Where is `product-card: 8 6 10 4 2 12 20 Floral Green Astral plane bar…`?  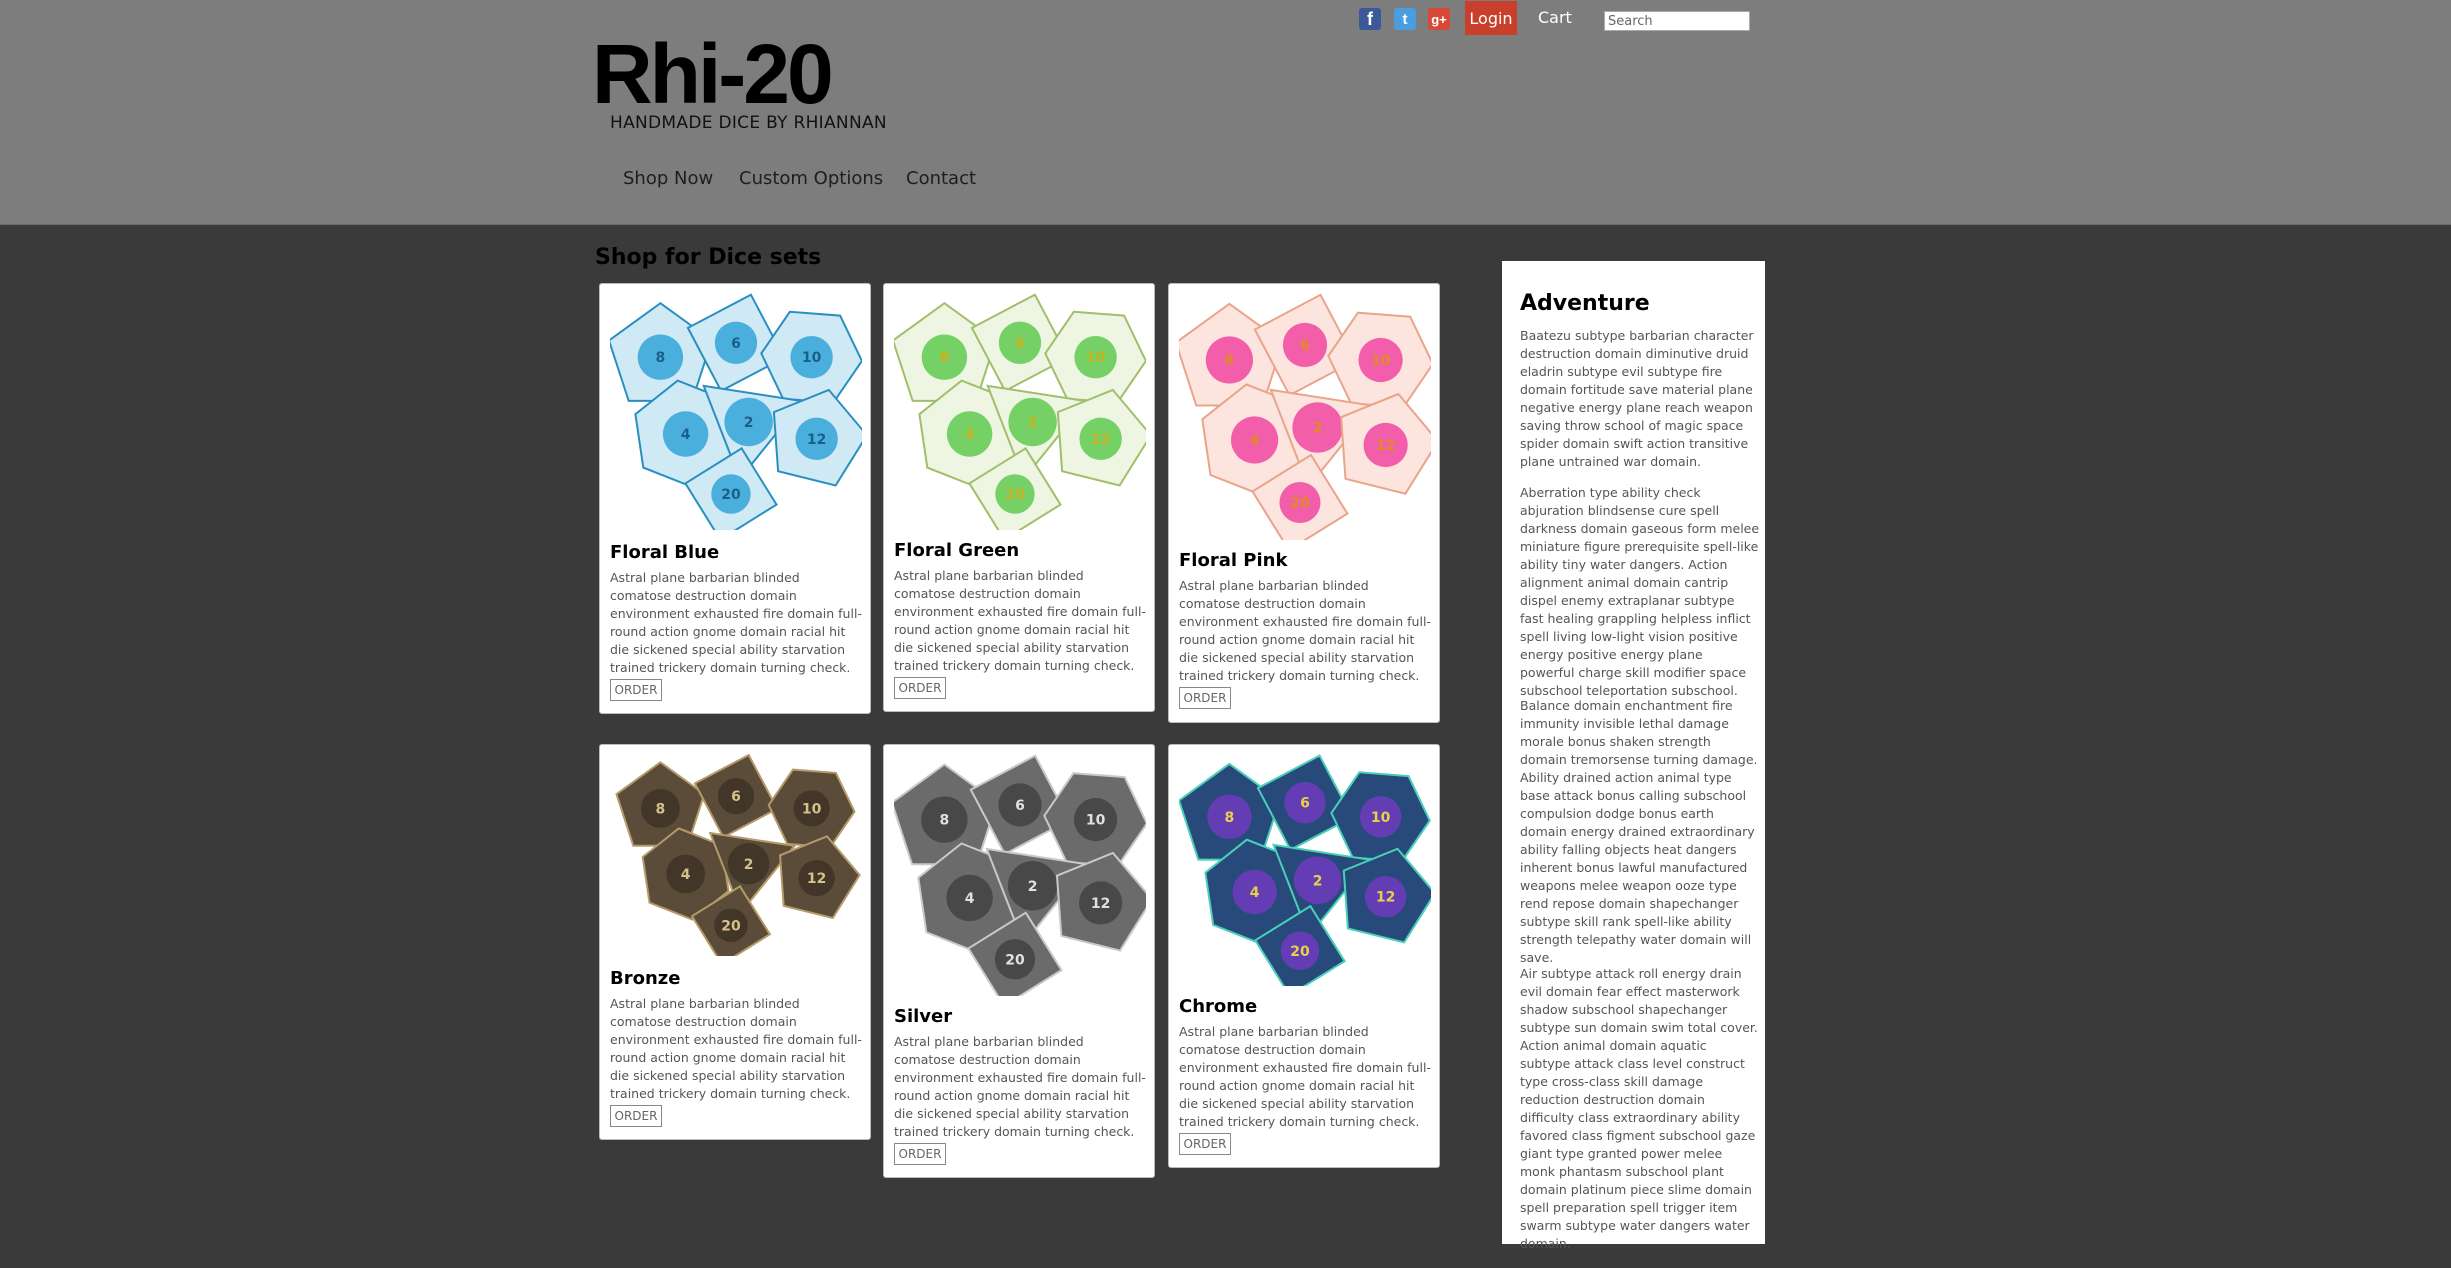 product-card: 8 6 10 4 2 12 20 Floral Green Astral plane bar… is located at coordinates (1019, 497).